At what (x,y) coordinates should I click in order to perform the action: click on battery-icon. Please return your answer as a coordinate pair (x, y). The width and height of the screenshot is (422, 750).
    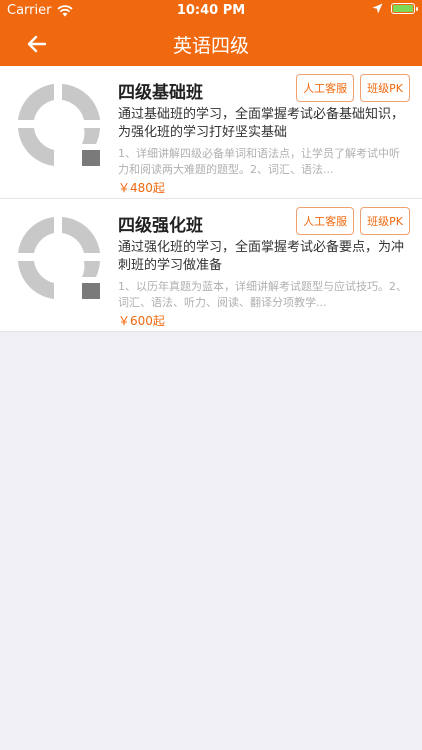
    Looking at the image, I should click on (404, 8).